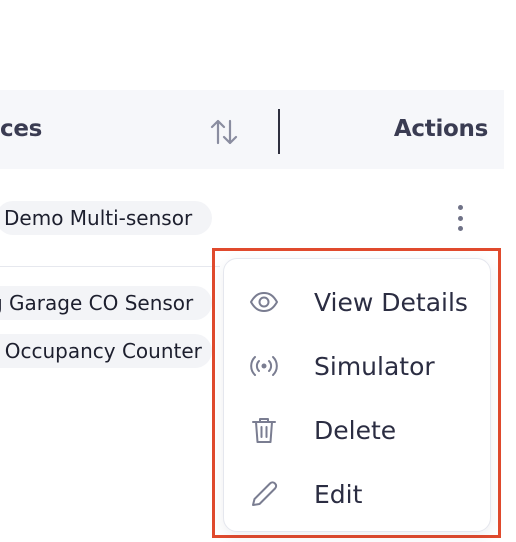 The height and width of the screenshot is (542, 516). I want to click on menu-item-view-details: View Details, so click(357, 302).